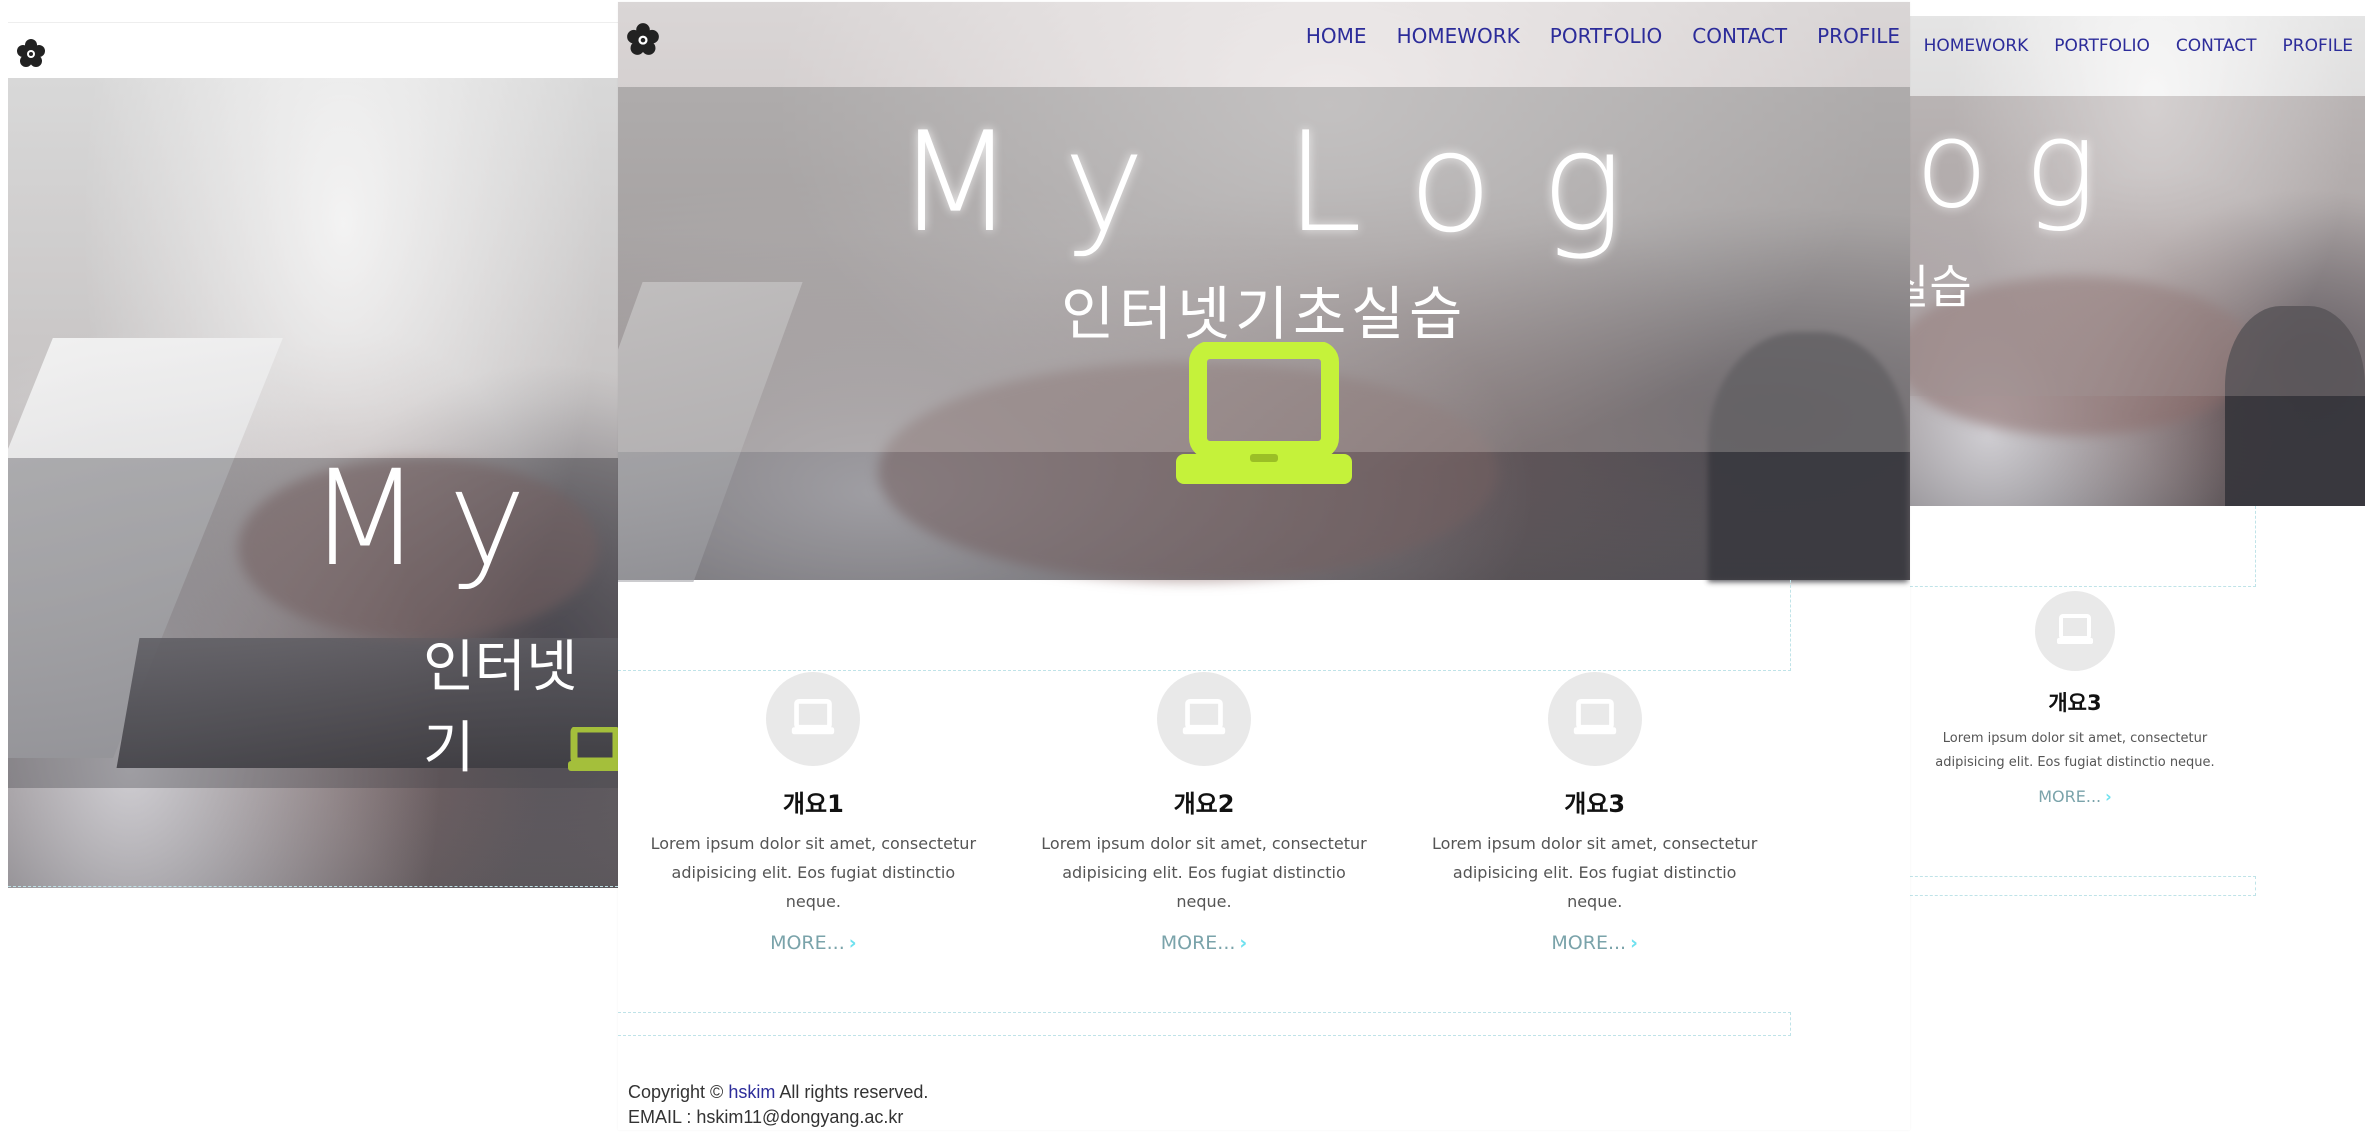 The image size is (2369, 1132). What do you see at coordinates (2075, 886) in the screenshot?
I see `right-dash-bottom` at bounding box center [2075, 886].